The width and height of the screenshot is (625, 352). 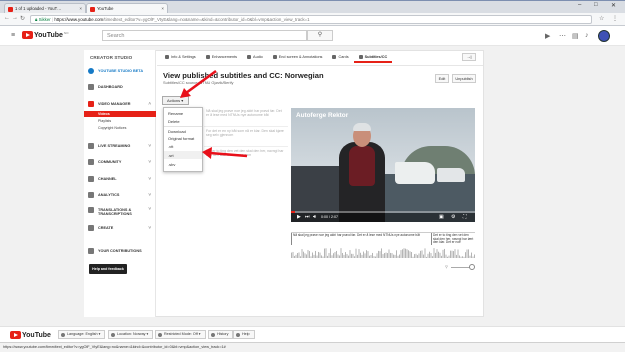 What do you see at coordinates (120, 87) in the screenshot?
I see `sidebar-item-dashboard: DASHBOARD` at bounding box center [120, 87].